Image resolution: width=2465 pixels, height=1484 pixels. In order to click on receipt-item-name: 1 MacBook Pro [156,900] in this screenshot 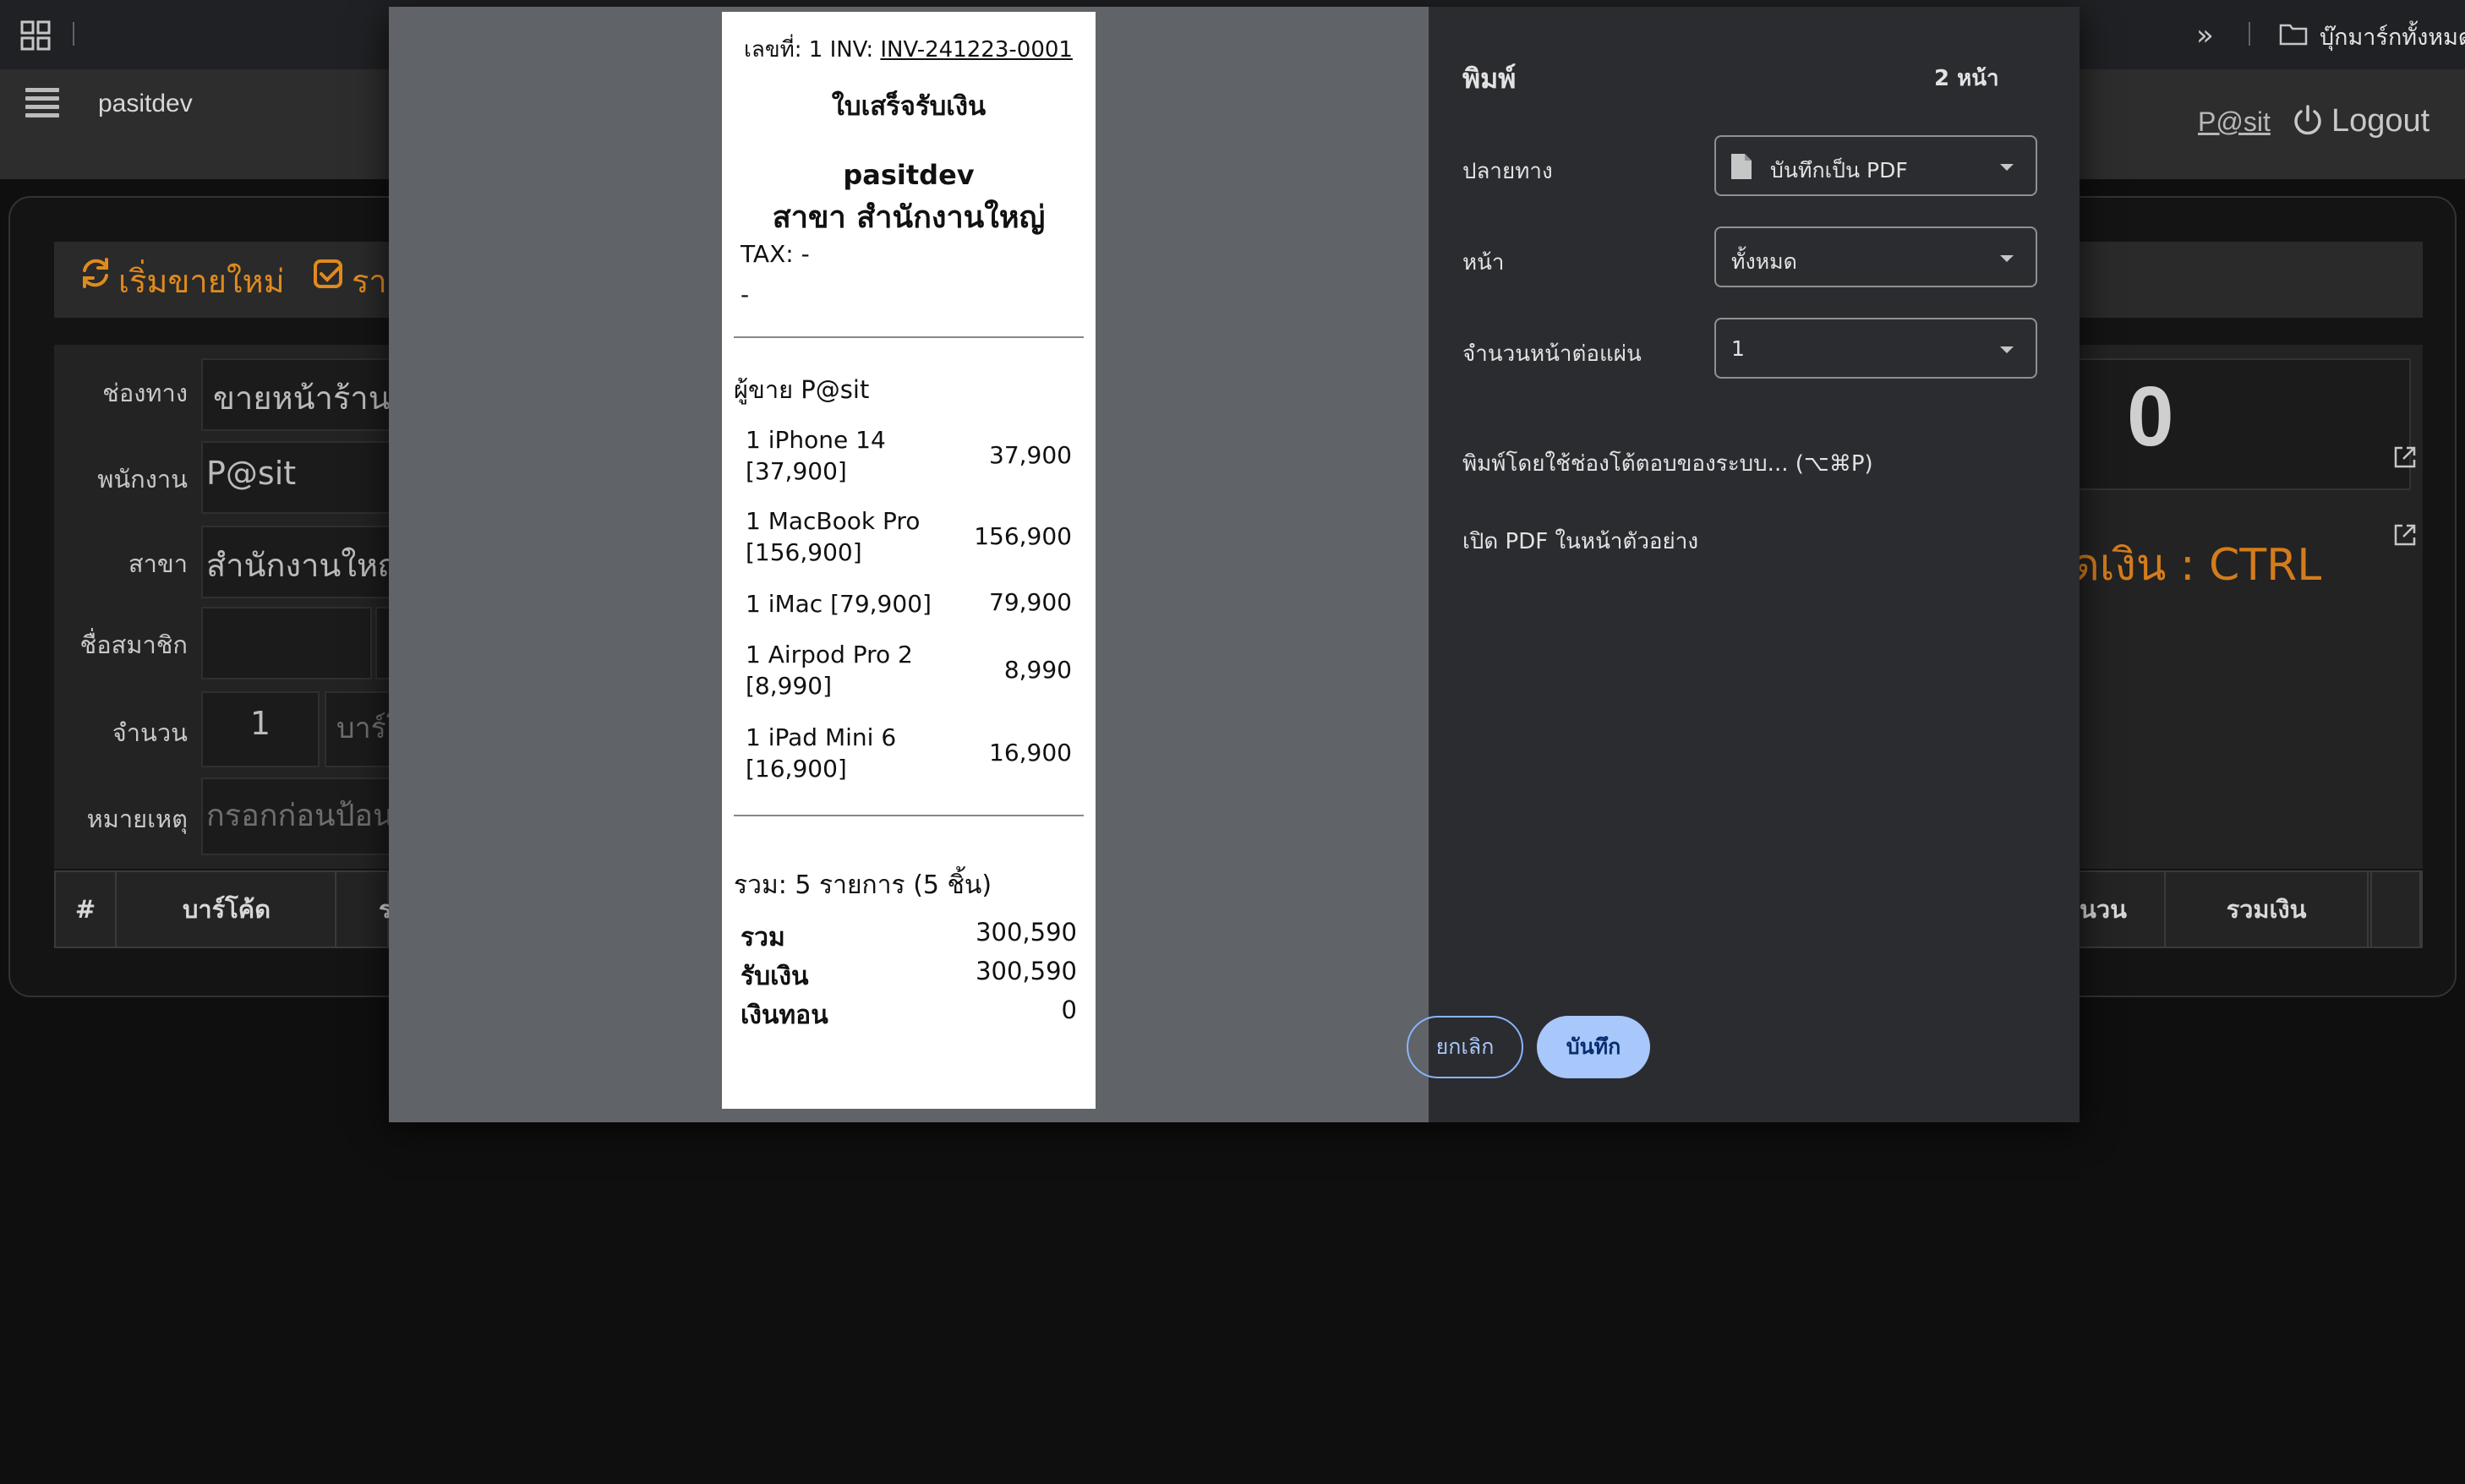, I will do `click(833, 537)`.